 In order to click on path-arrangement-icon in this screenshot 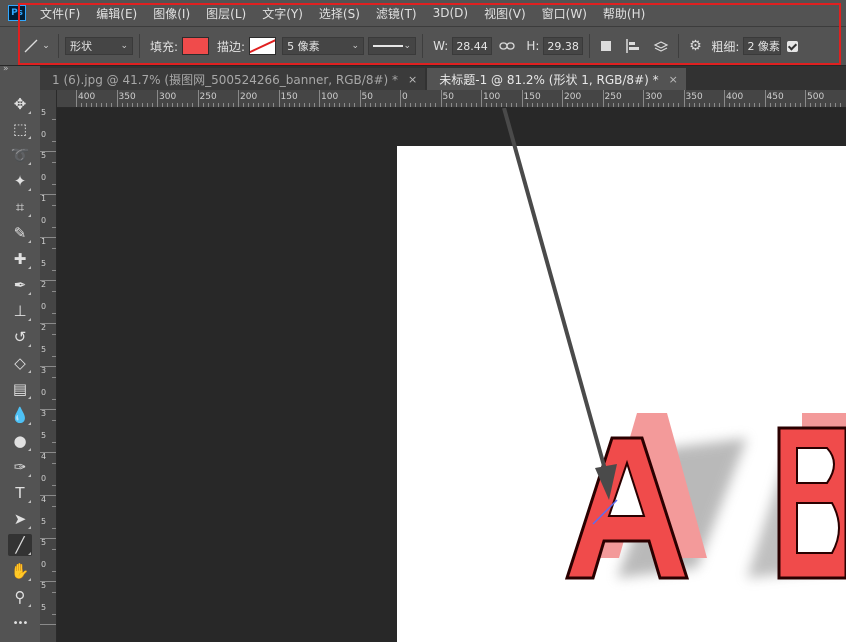, I will do `click(661, 46)`.